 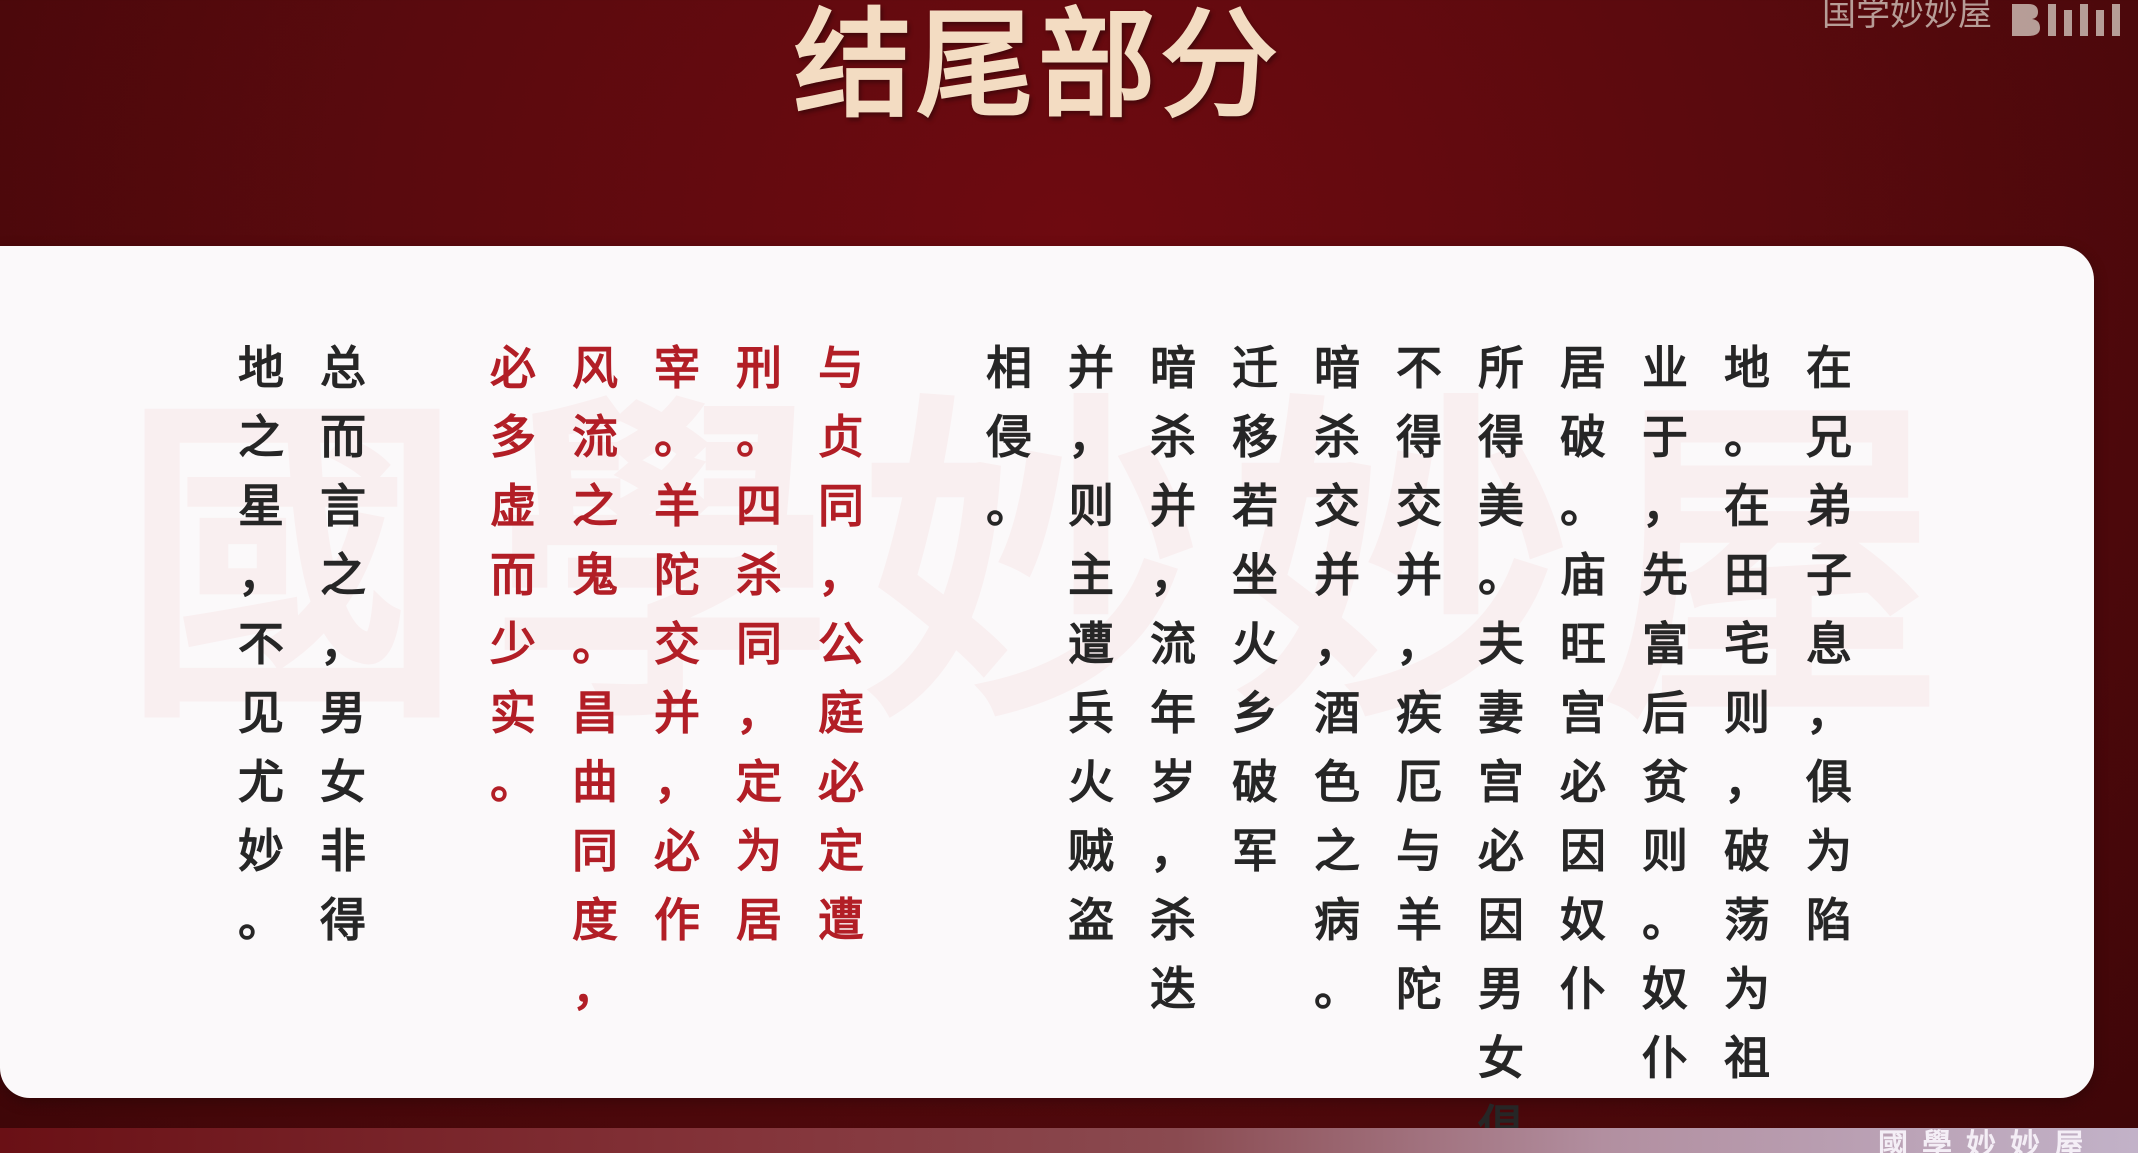 I want to click on channel-watermark-text: 国学妙妙屋, so click(x=1907, y=17).